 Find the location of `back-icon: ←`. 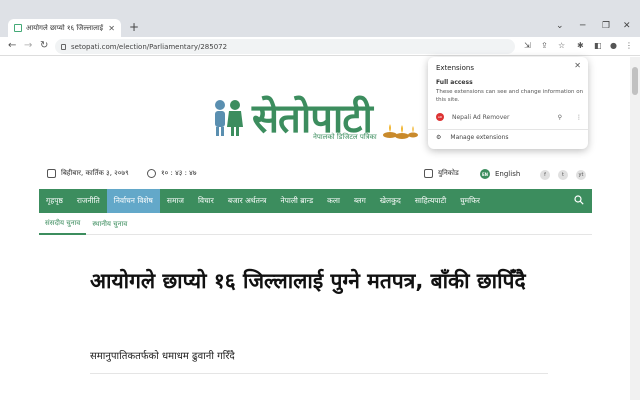

back-icon: ← is located at coordinates (12, 45).